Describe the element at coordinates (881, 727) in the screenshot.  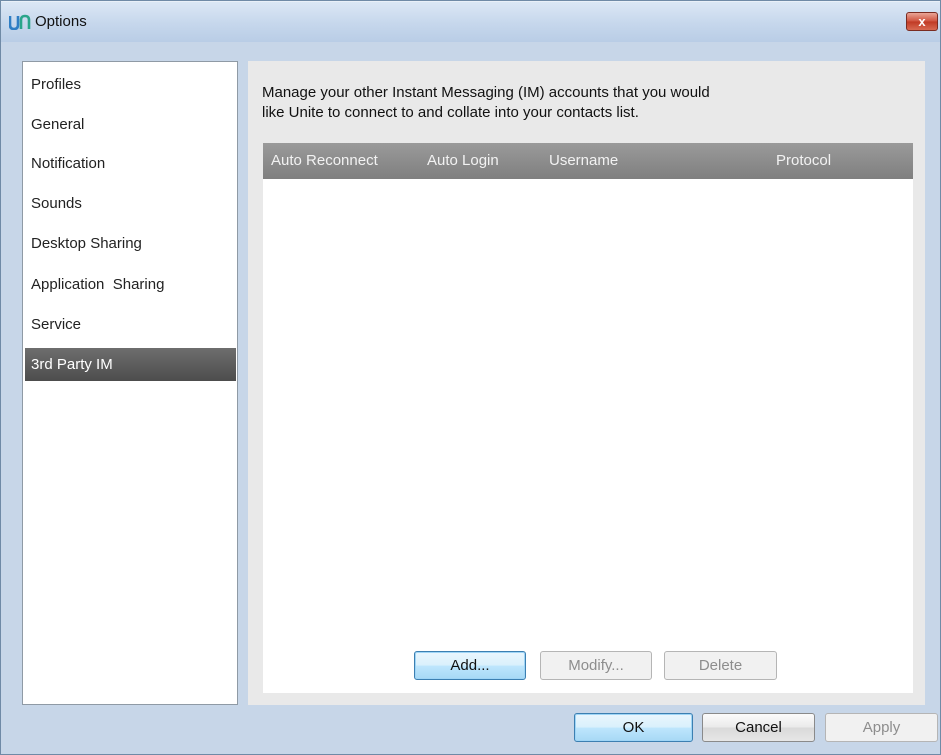
I see `apply-button: Apply` at that location.